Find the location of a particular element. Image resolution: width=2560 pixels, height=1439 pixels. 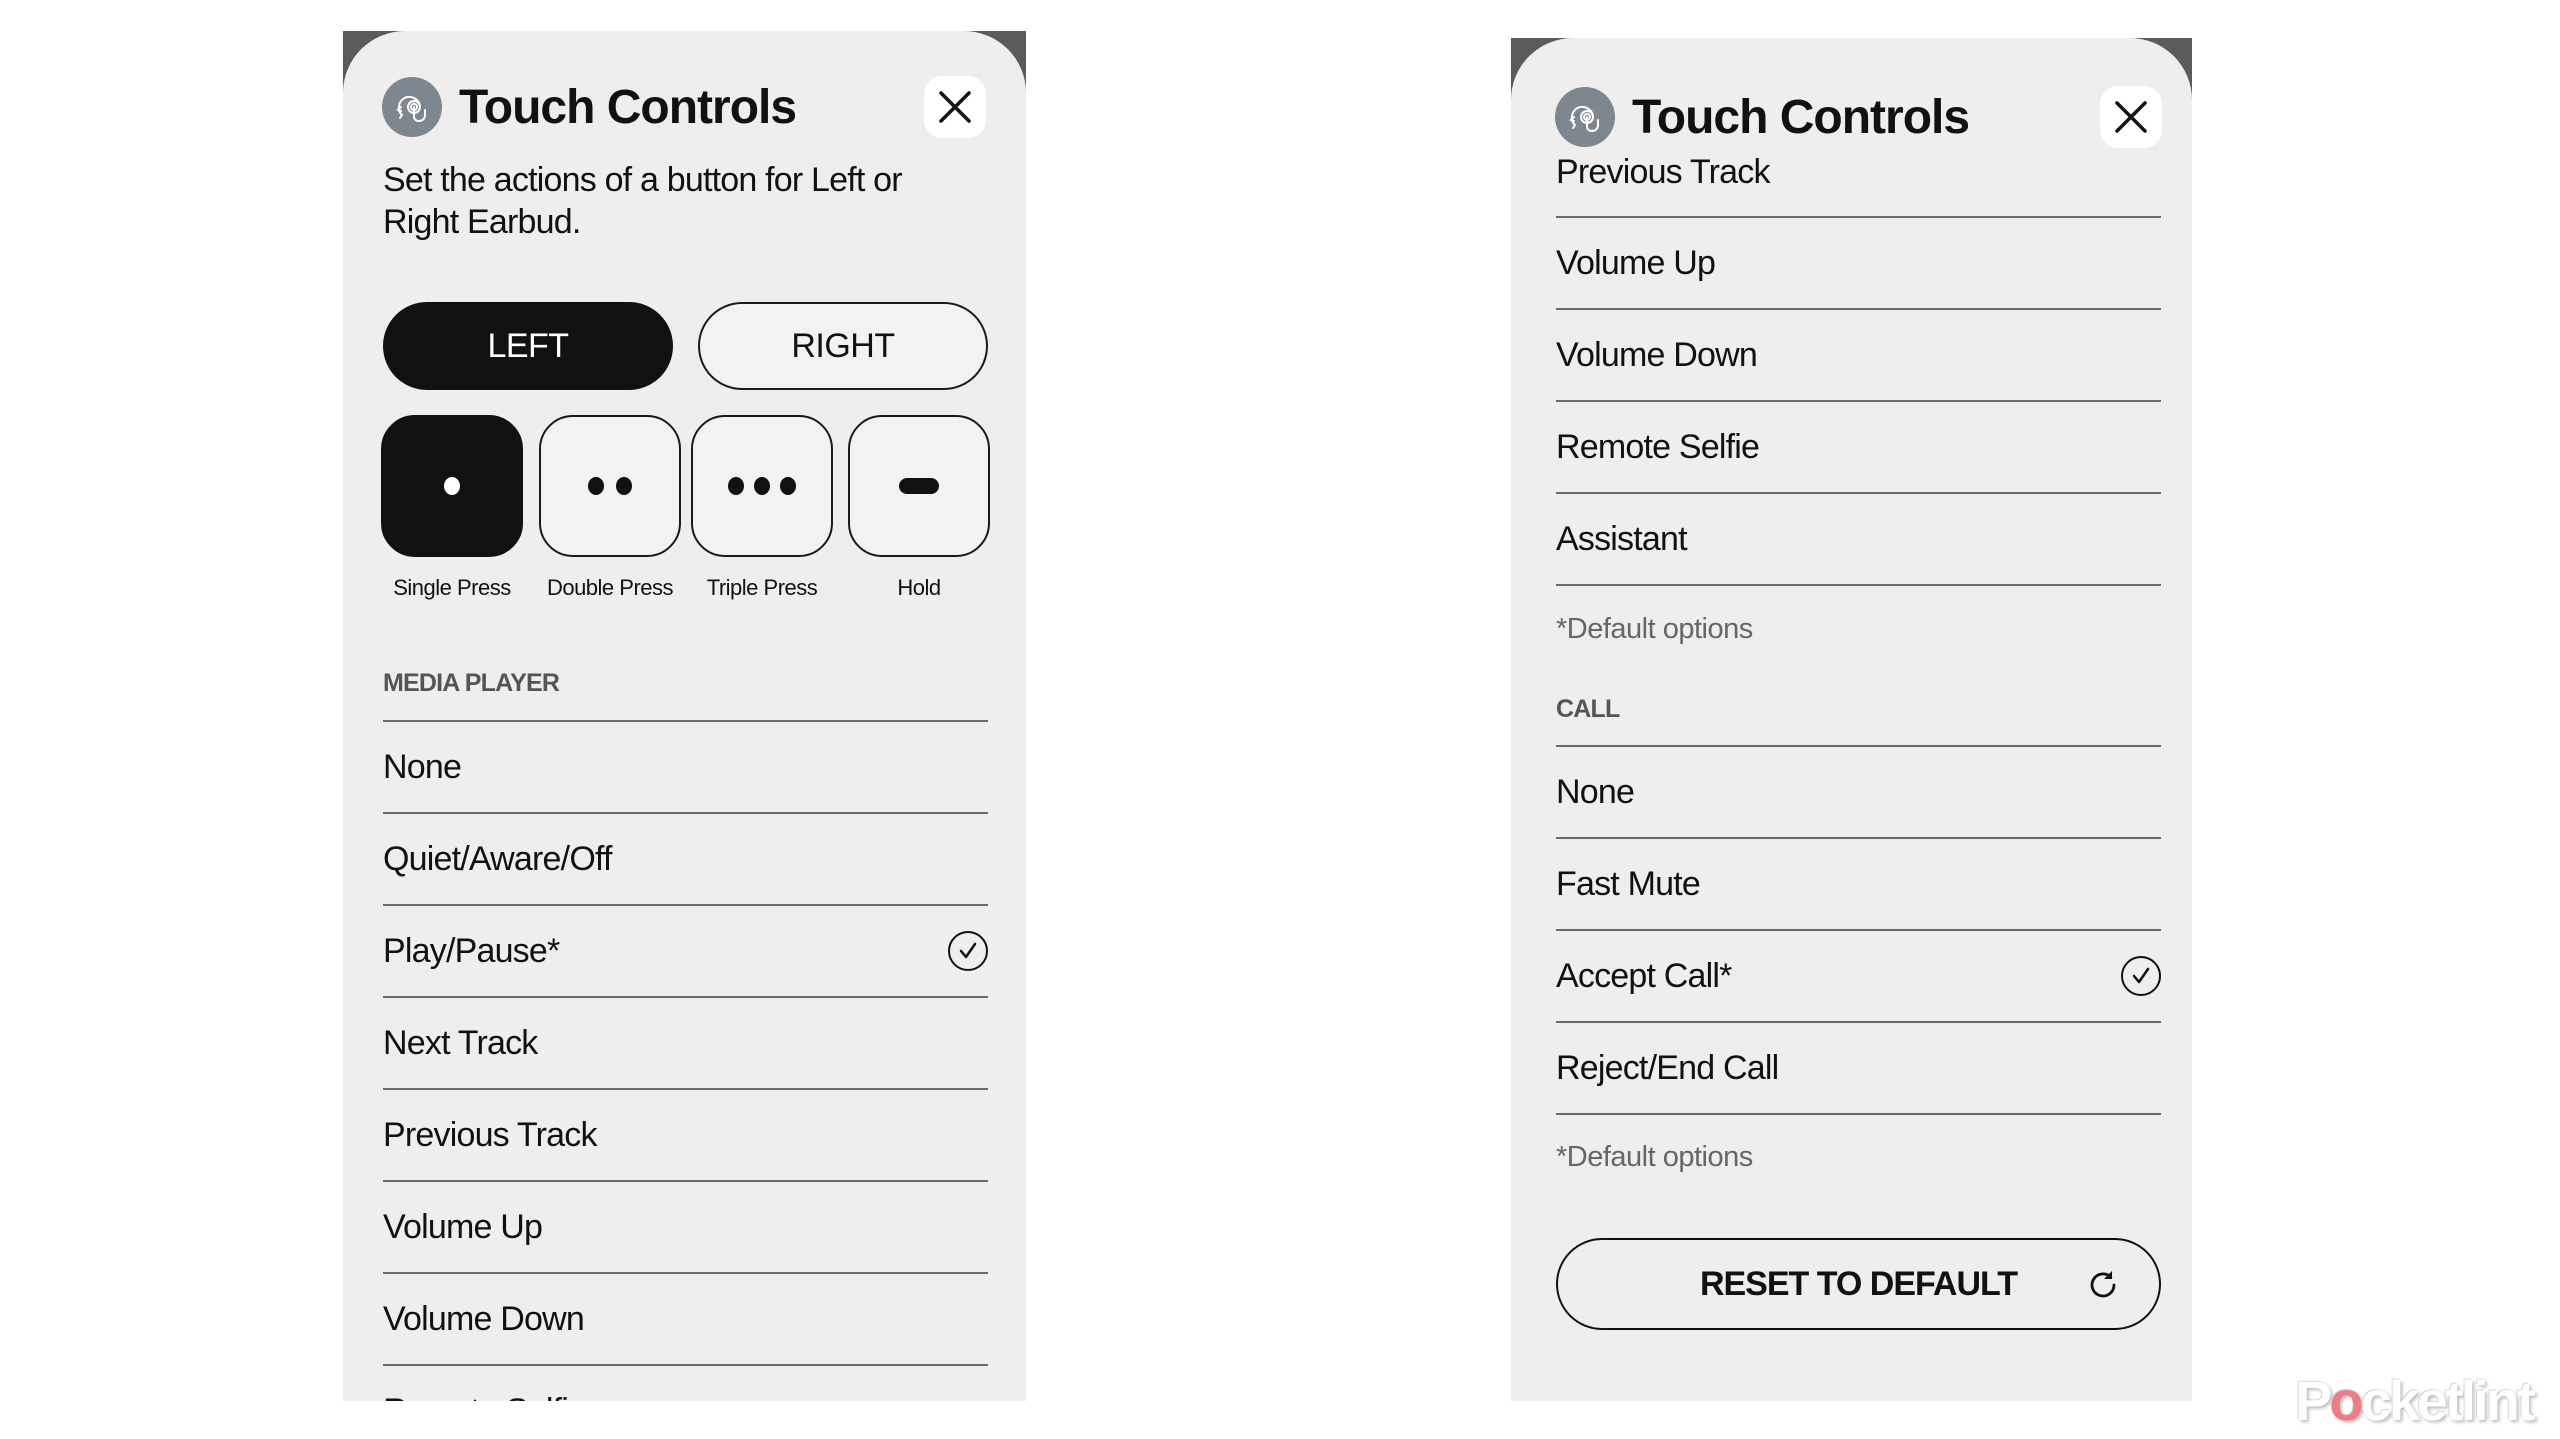

single-dot-icon is located at coordinates (452, 486).